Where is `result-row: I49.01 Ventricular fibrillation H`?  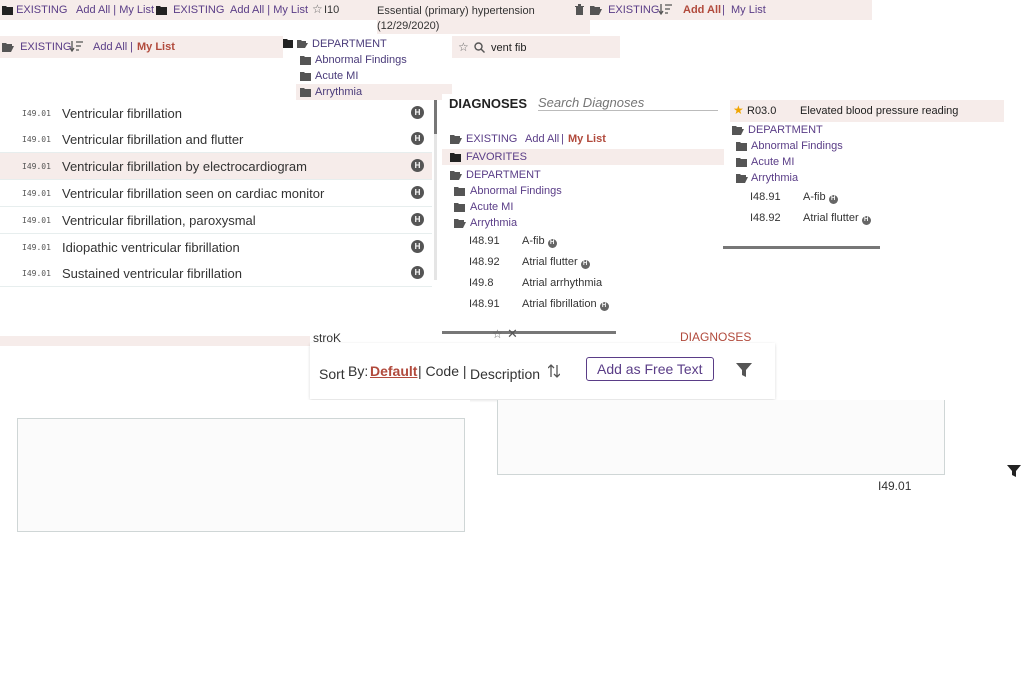 result-row: I49.01 Ventricular fibrillation H is located at coordinates (216, 113).